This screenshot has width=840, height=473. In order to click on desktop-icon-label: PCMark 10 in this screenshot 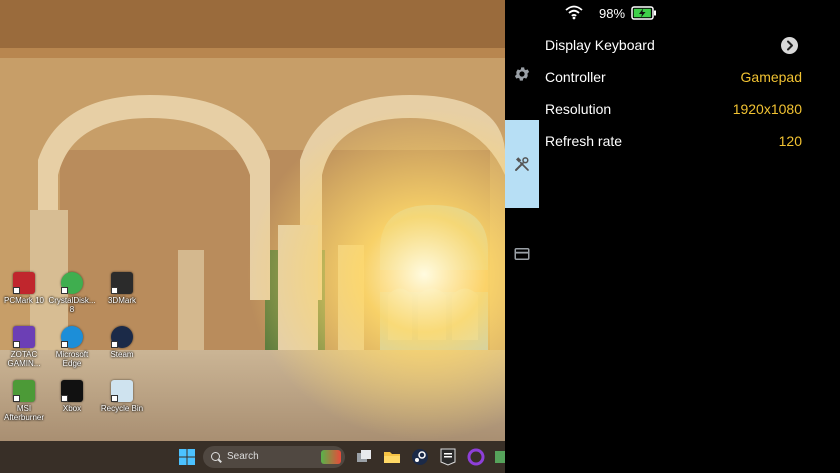, I will do `click(23, 300)`.